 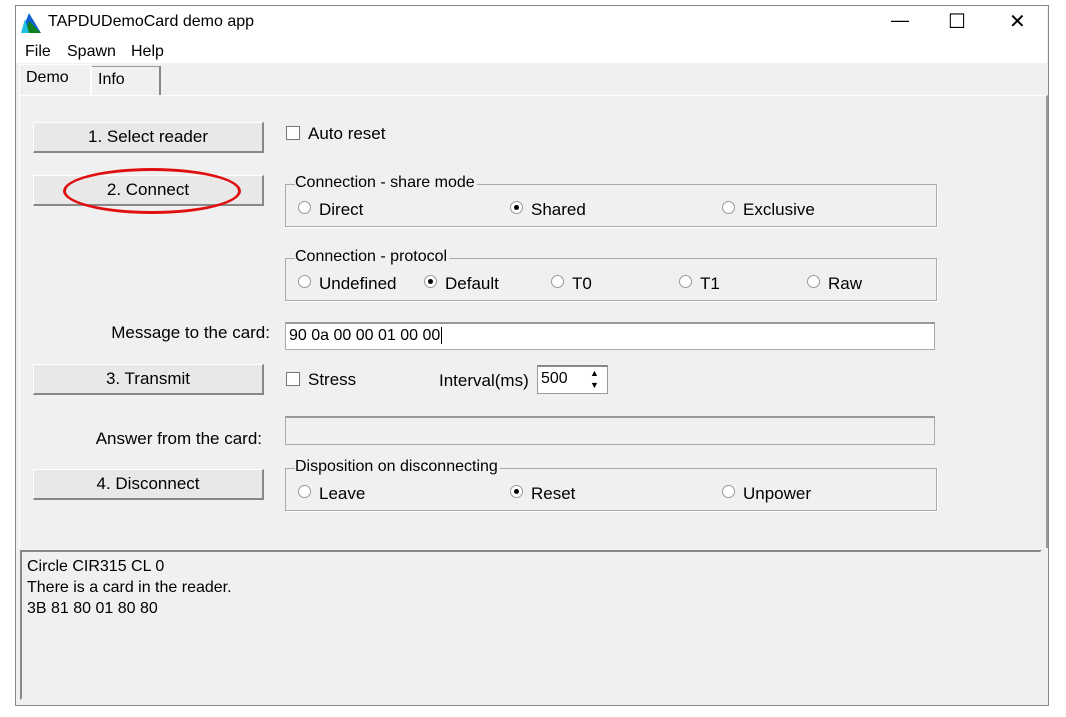 I want to click on radio-reset: Reset, so click(x=542, y=494).